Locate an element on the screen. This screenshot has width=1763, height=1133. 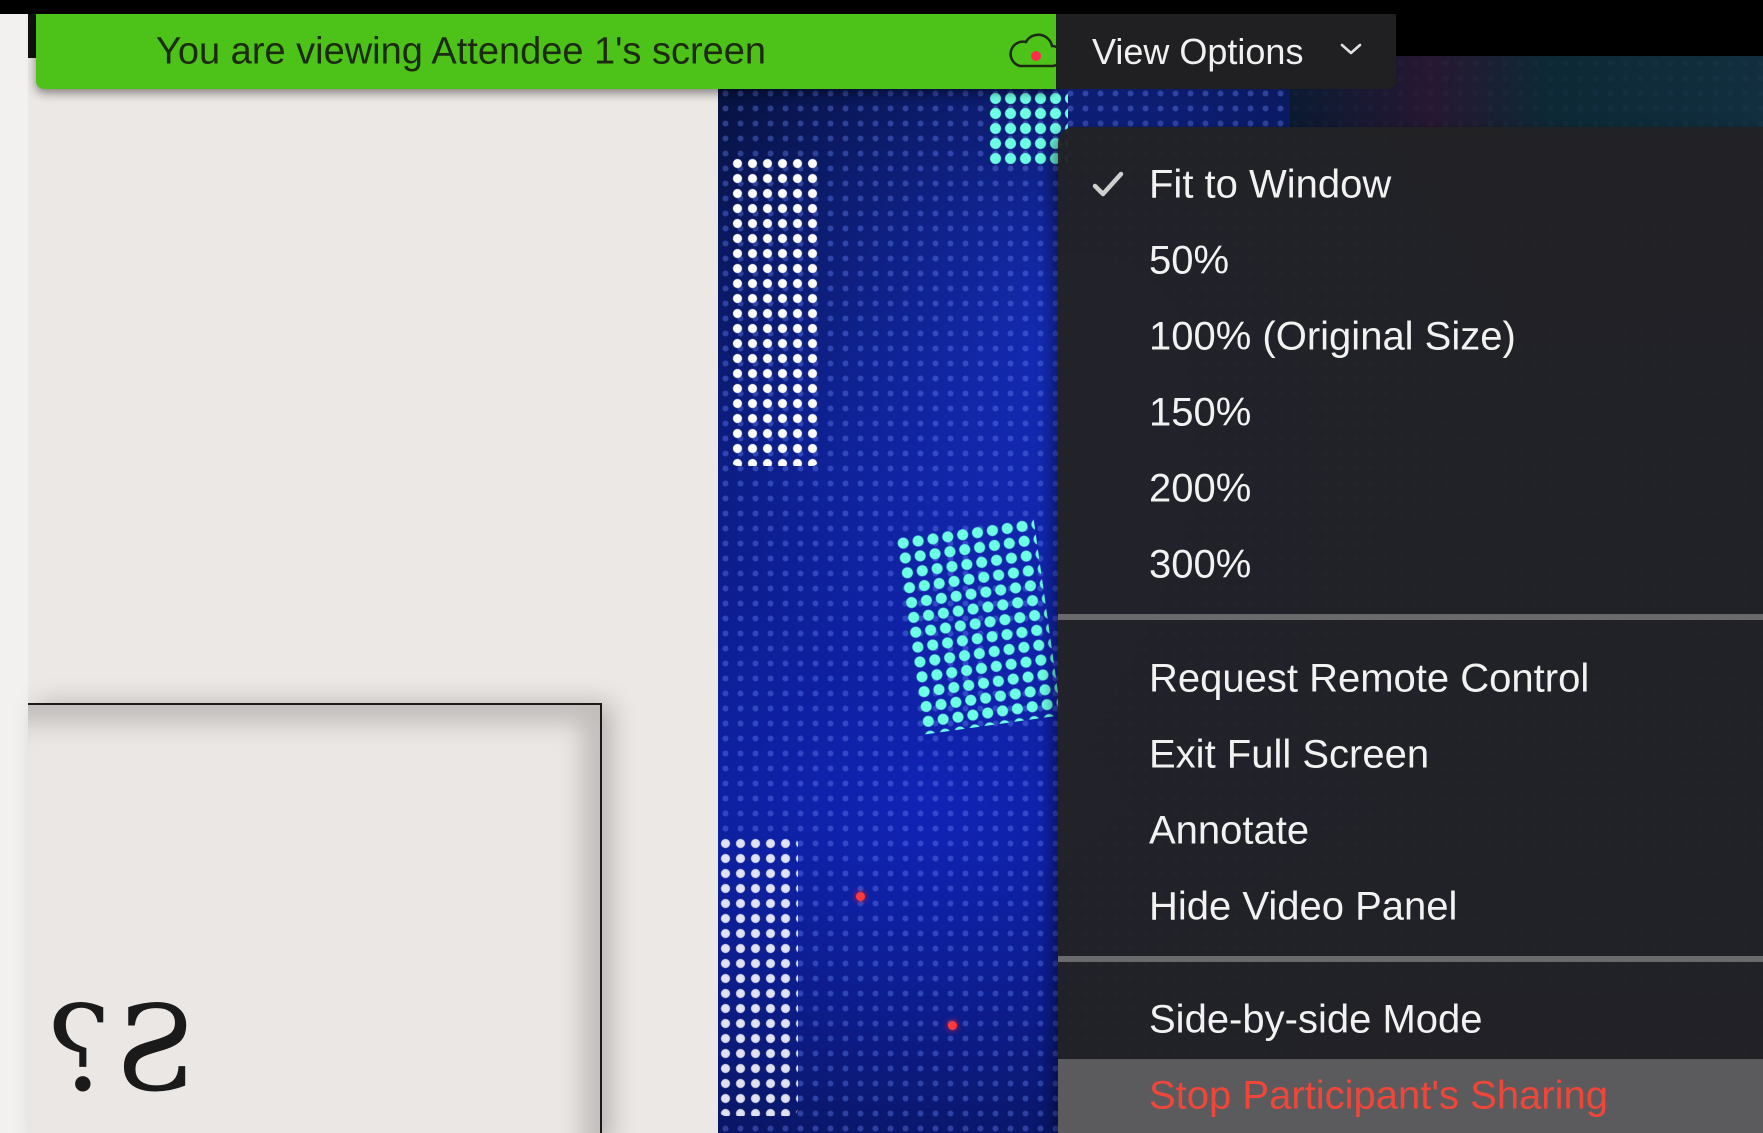
menu-item-label: 100% (Original Size) is located at coordinates (1332, 336).